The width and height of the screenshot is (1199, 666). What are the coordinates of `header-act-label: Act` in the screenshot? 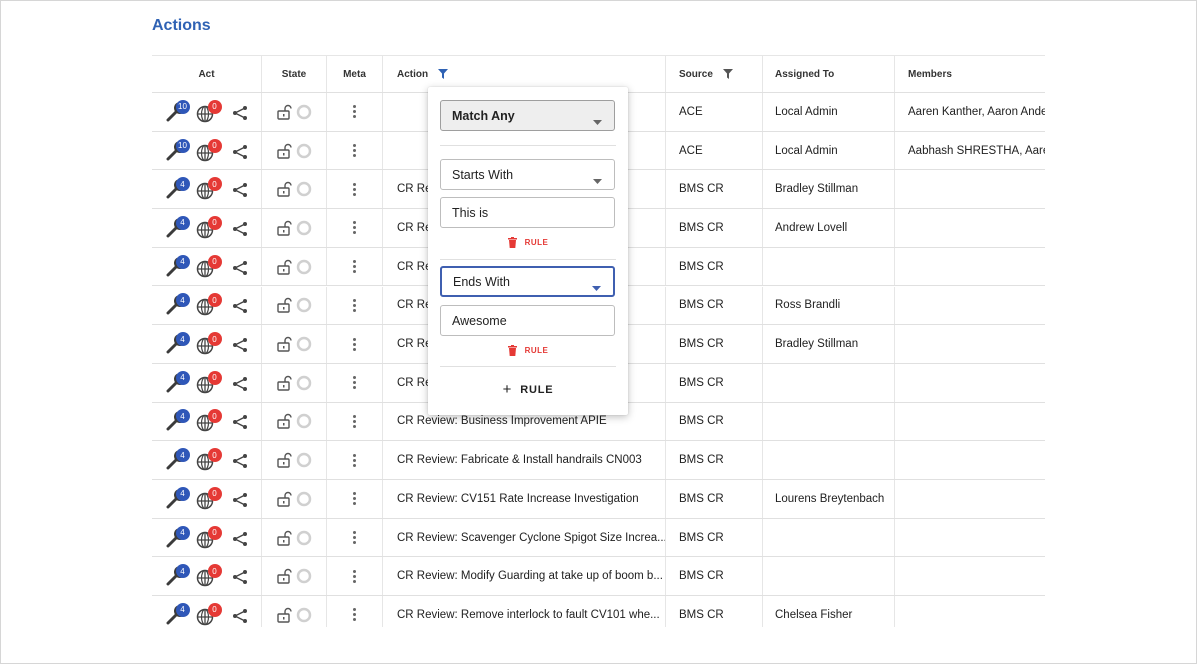 It's located at (206, 74).